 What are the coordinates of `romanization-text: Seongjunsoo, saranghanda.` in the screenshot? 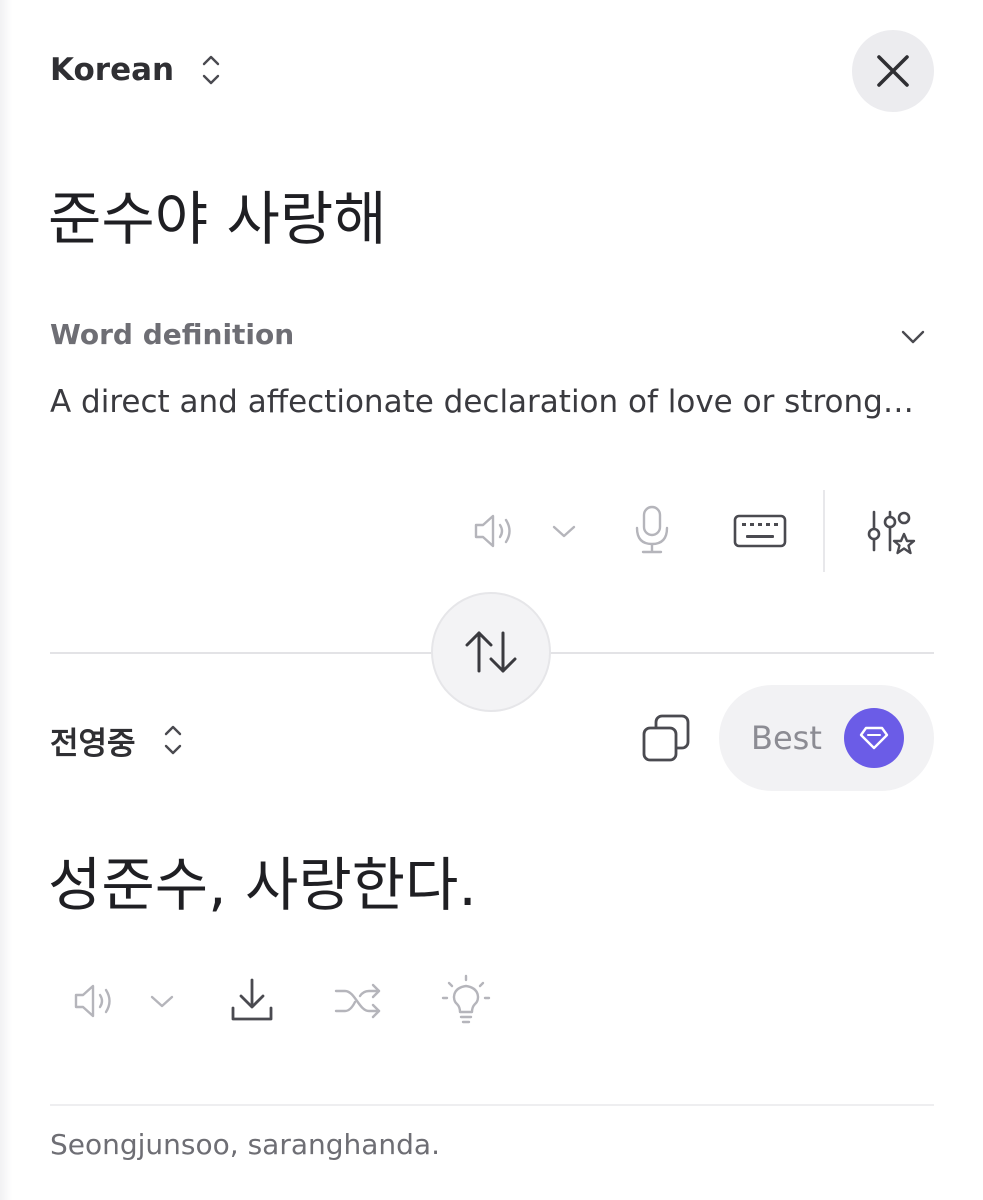 It's located at (245, 1144).